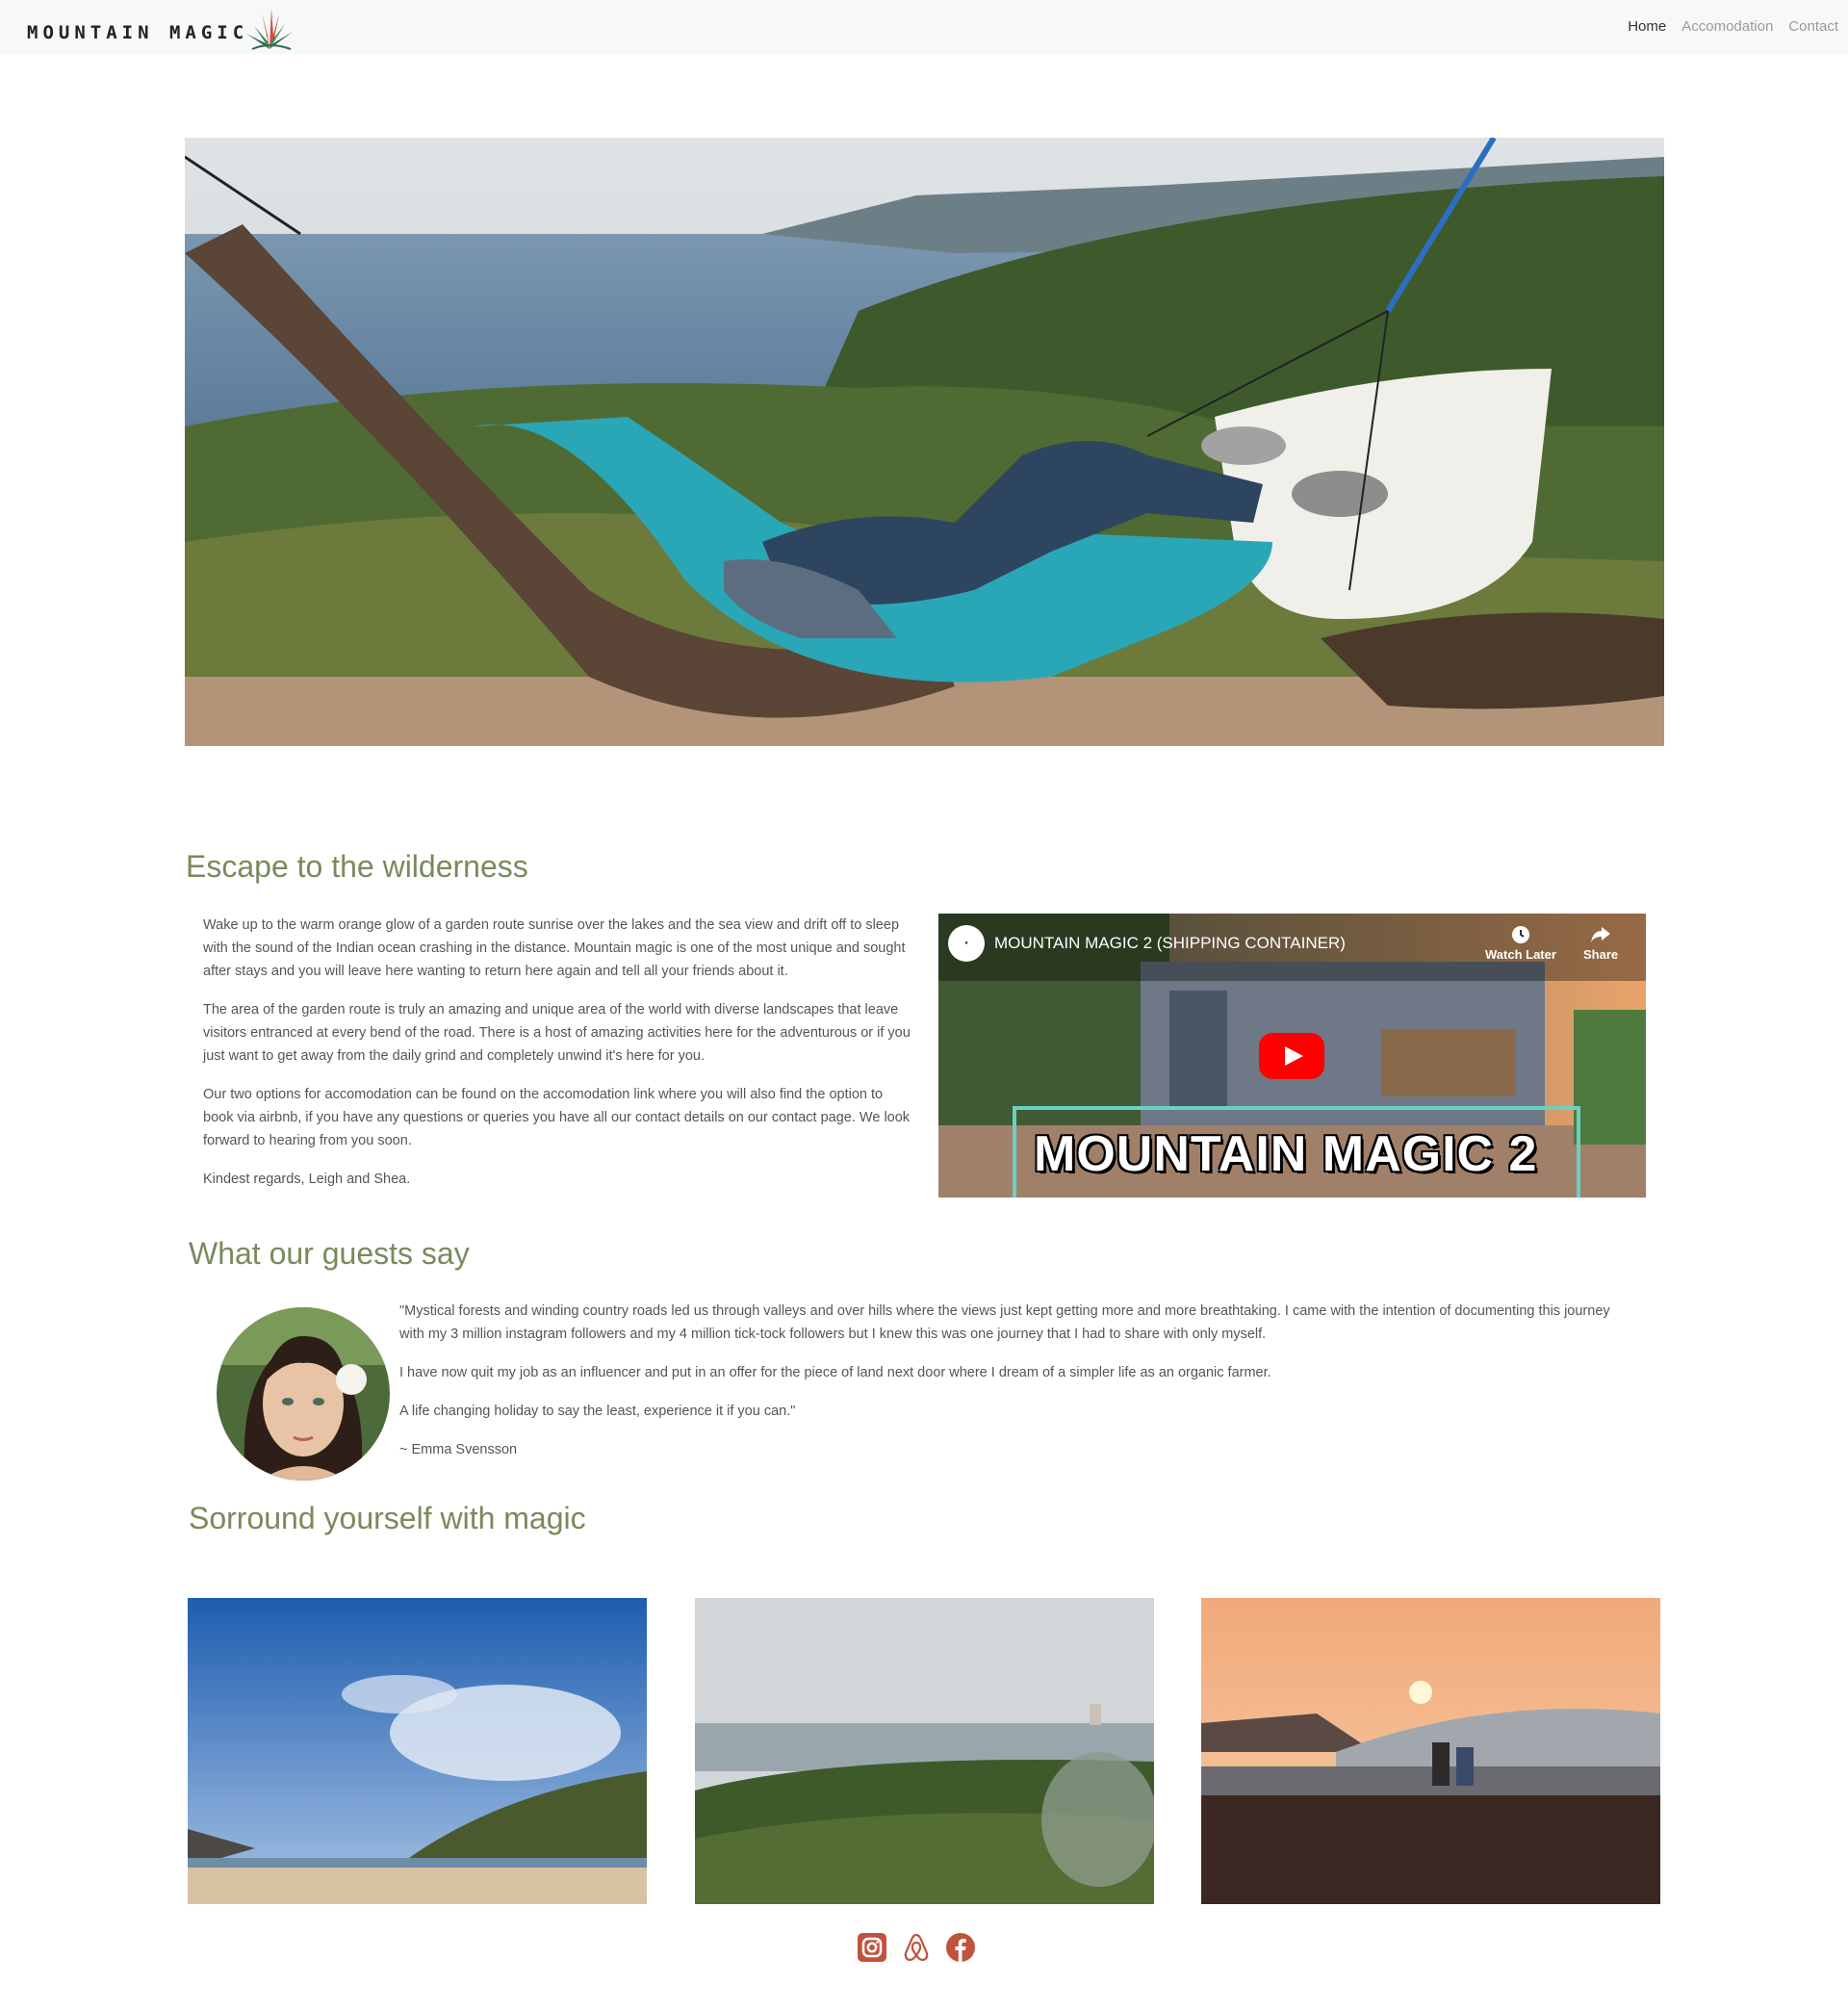  Describe the element at coordinates (1170, 944) in the screenshot. I see `video-title: MOUNTAIN MAGIC 2 (SHIPPING CONTAINER)` at that location.